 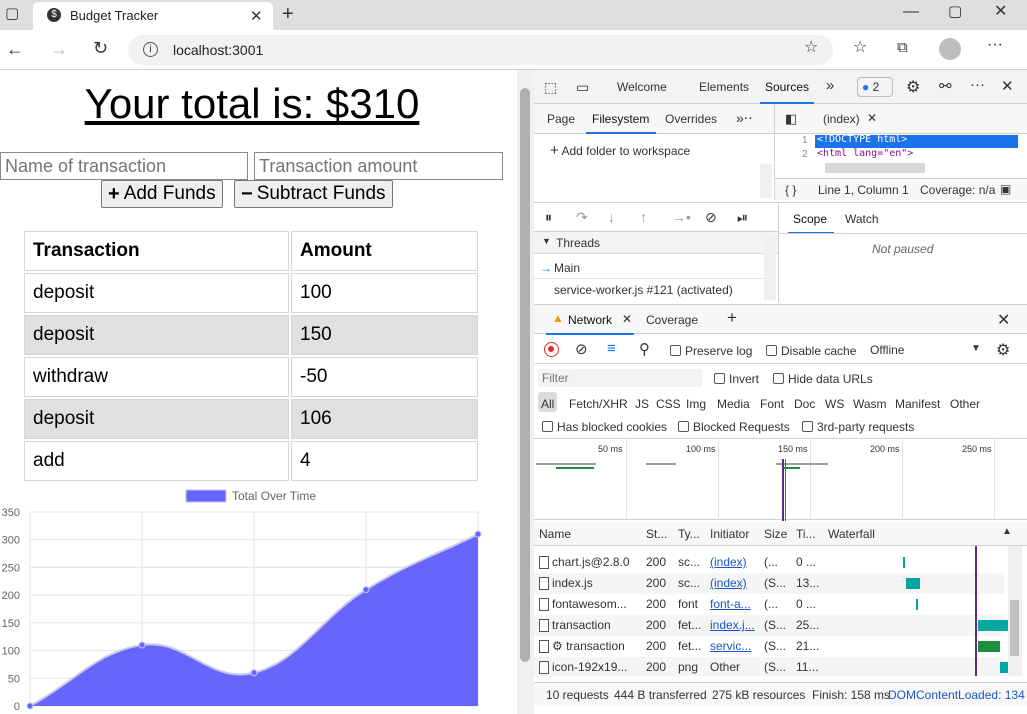 What do you see at coordinates (775, 534) in the screenshot?
I see `column-size: Size` at bounding box center [775, 534].